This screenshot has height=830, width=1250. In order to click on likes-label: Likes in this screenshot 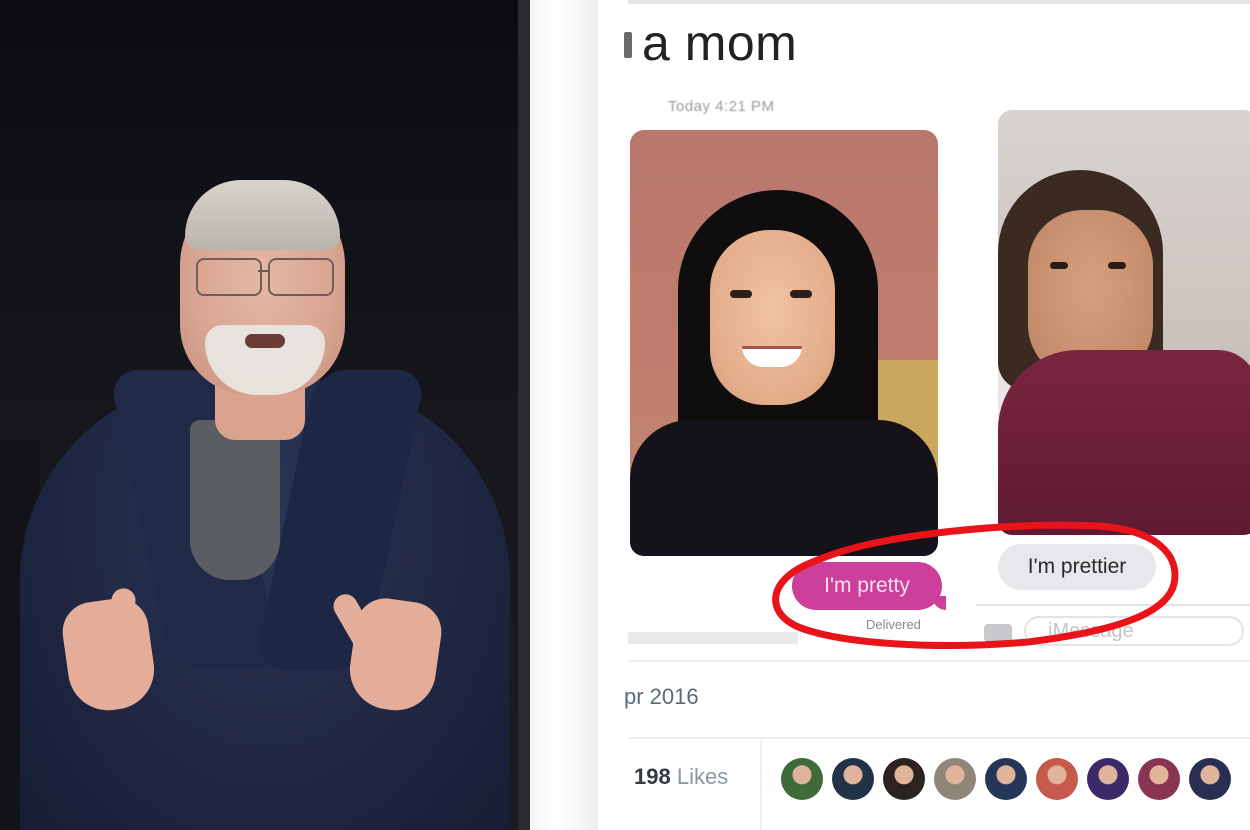, I will do `click(702, 776)`.